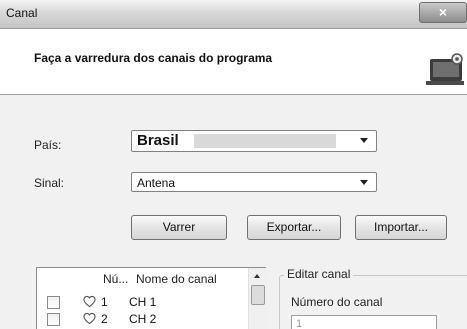 The image size is (467, 329). I want to click on channel-name: CH 2, so click(143, 319).